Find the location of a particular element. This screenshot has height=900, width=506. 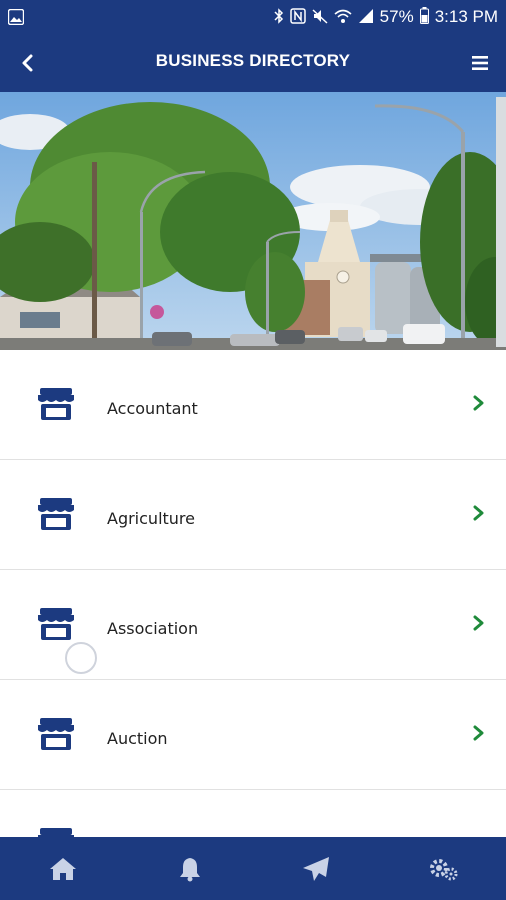

item-label: Auction is located at coordinates (137, 738).